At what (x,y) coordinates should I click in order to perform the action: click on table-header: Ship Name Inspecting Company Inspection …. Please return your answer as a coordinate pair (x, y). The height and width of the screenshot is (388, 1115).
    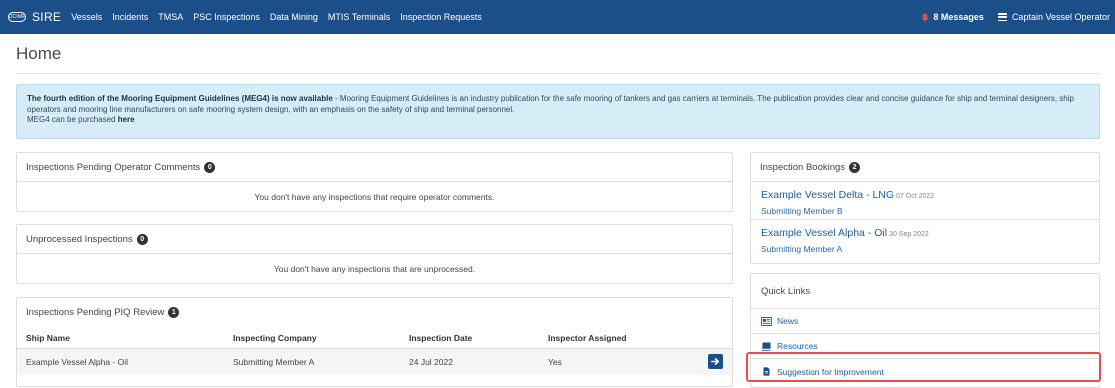
    Looking at the image, I should click on (374, 338).